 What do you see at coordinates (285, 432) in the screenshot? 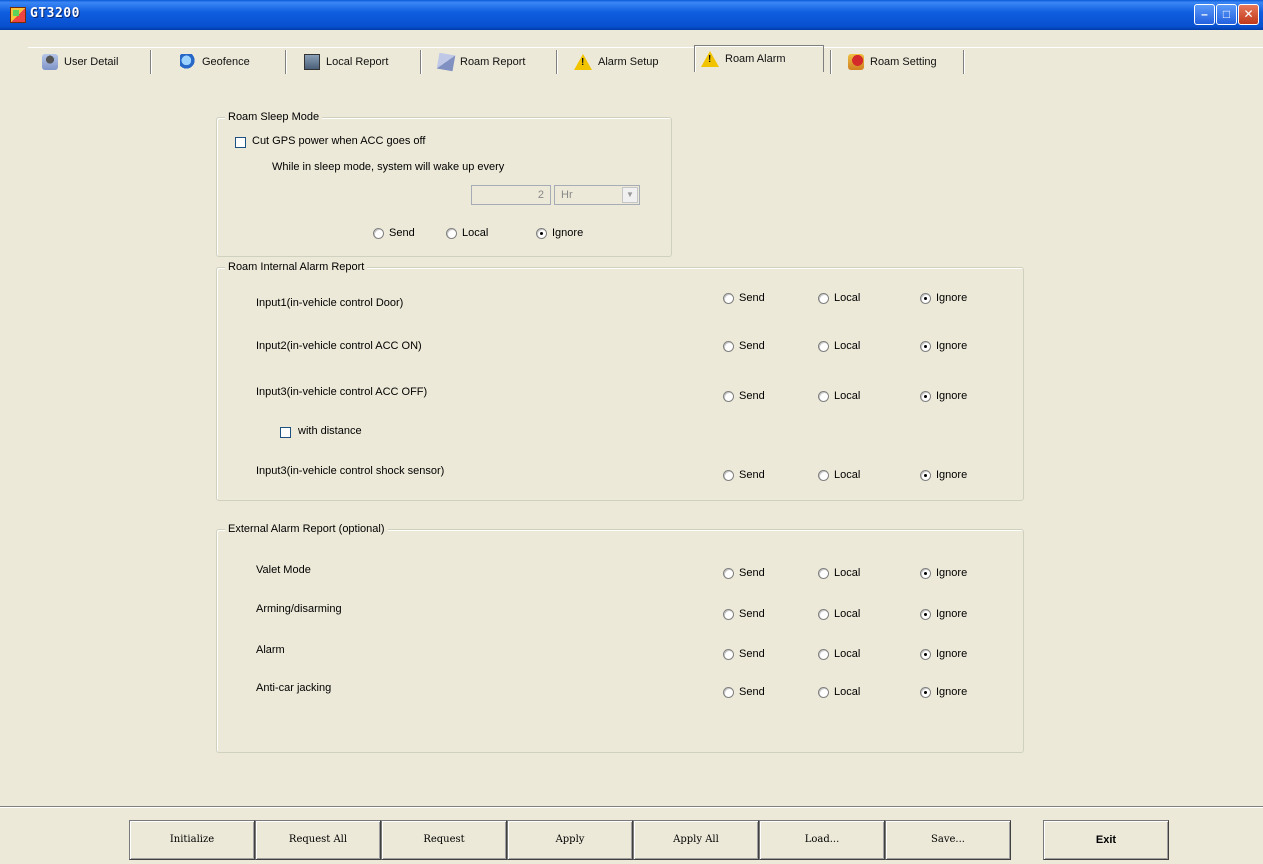
I see `with-distance-checkbox` at bounding box center [285, 432].